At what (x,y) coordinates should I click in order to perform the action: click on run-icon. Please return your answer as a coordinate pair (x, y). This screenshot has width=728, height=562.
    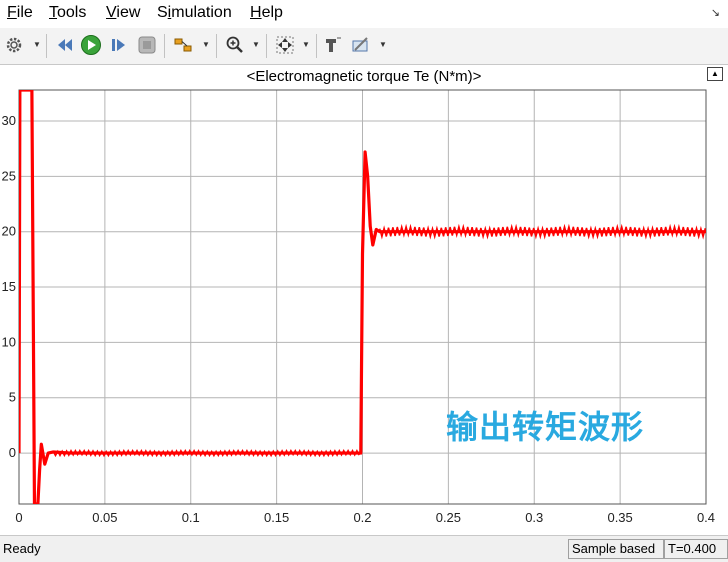
    Looking at the image, I should click on (91, 45).